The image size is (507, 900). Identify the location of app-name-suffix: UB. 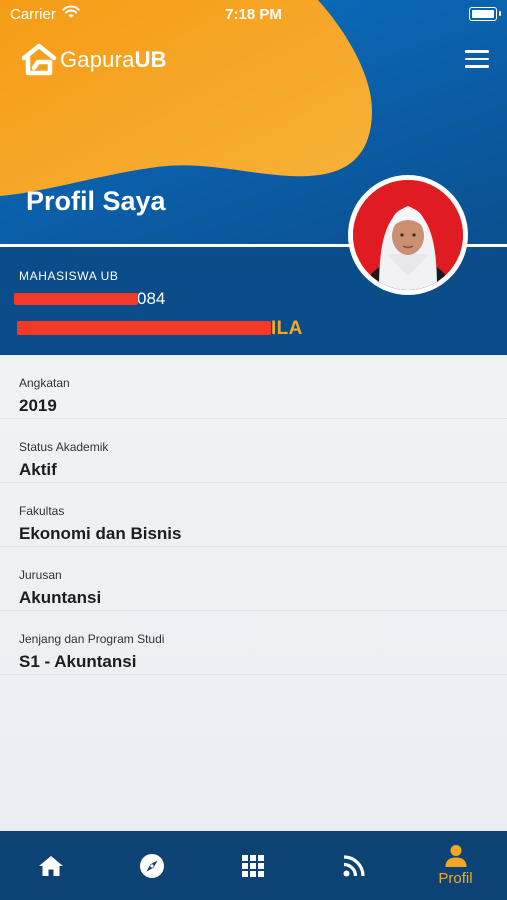
(150, 59).